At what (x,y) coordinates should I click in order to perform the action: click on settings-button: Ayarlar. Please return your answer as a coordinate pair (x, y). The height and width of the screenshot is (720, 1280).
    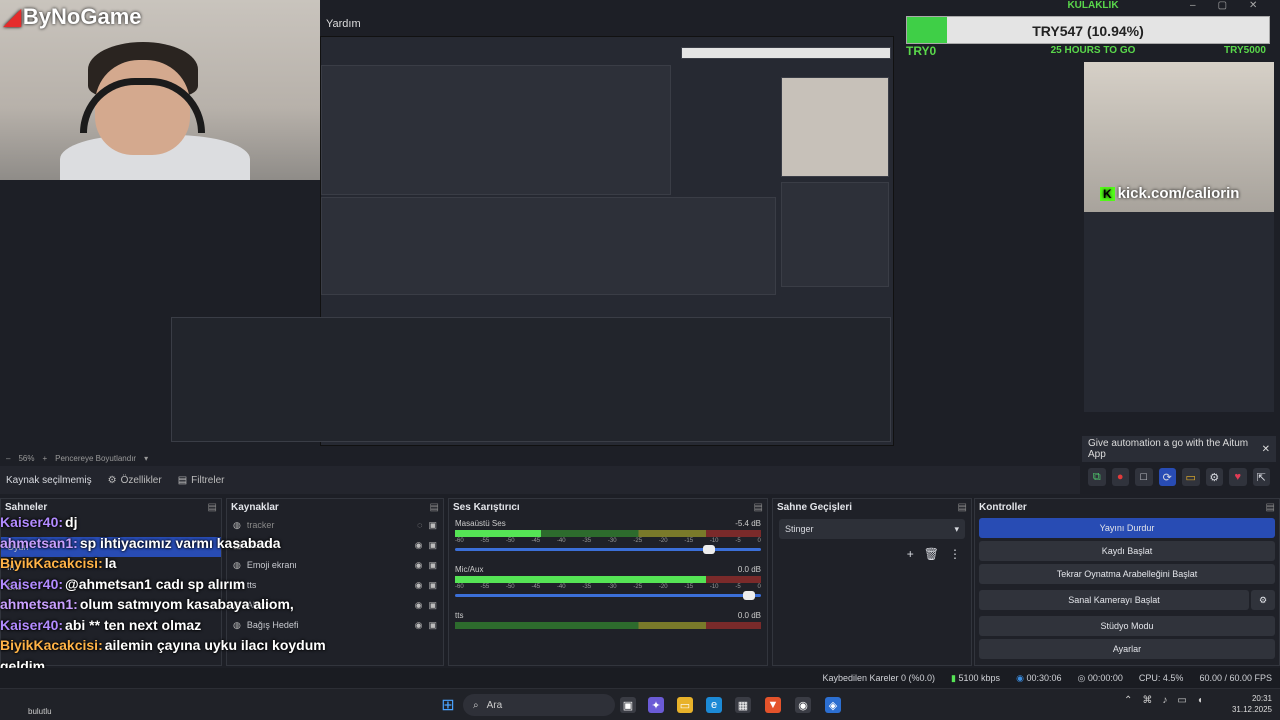
    Looking at the image, I should click on (1127, 649).